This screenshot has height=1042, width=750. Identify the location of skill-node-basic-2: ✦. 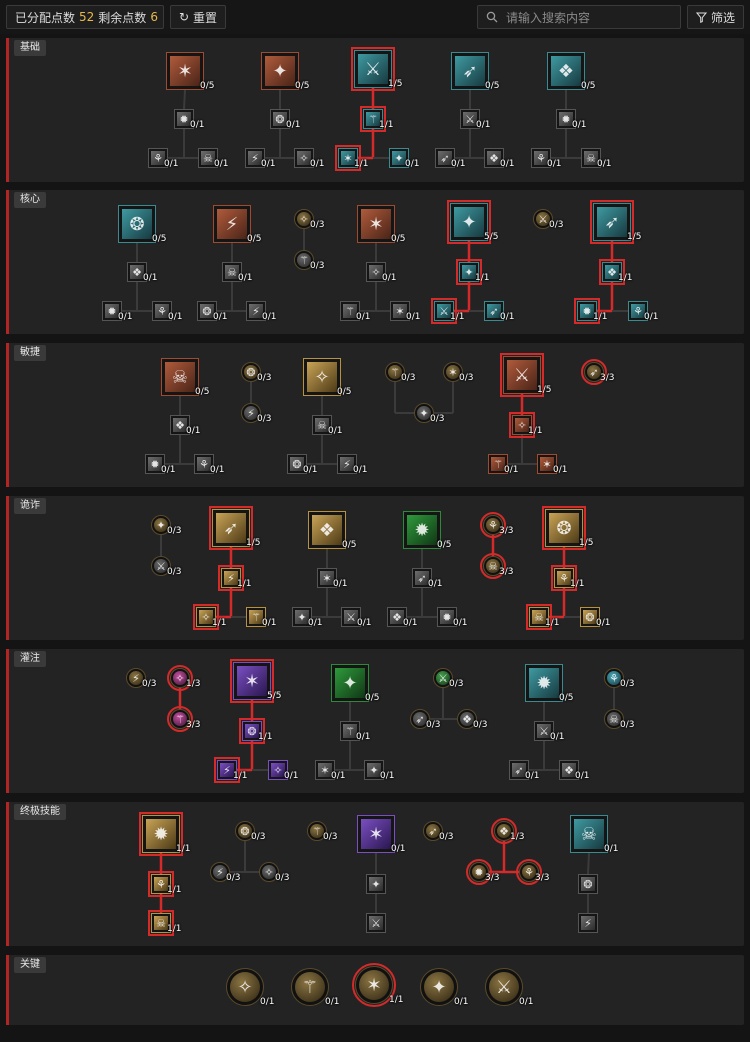
(280, 71).